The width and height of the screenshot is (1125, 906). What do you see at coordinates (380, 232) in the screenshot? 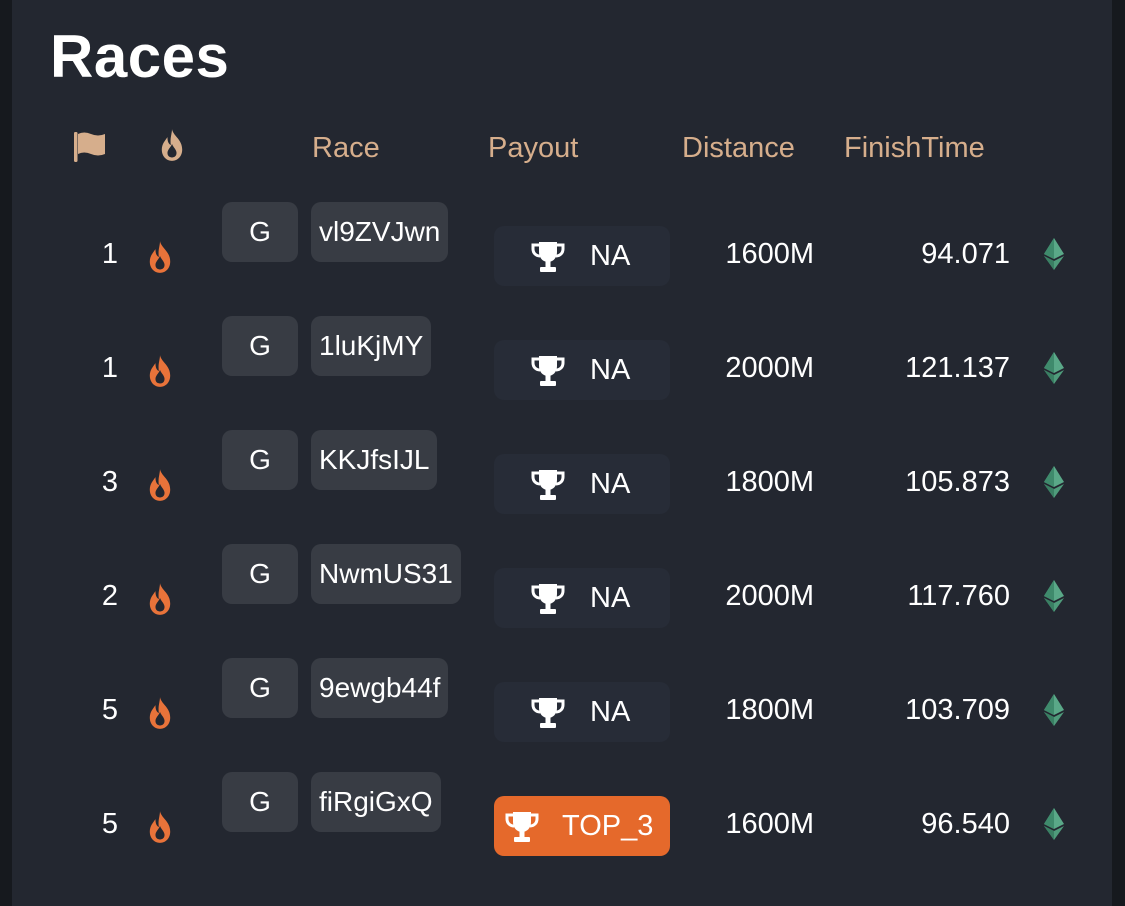
I see `race-id-badge: vl9ZVJwn` at bounding box center [380, 232].